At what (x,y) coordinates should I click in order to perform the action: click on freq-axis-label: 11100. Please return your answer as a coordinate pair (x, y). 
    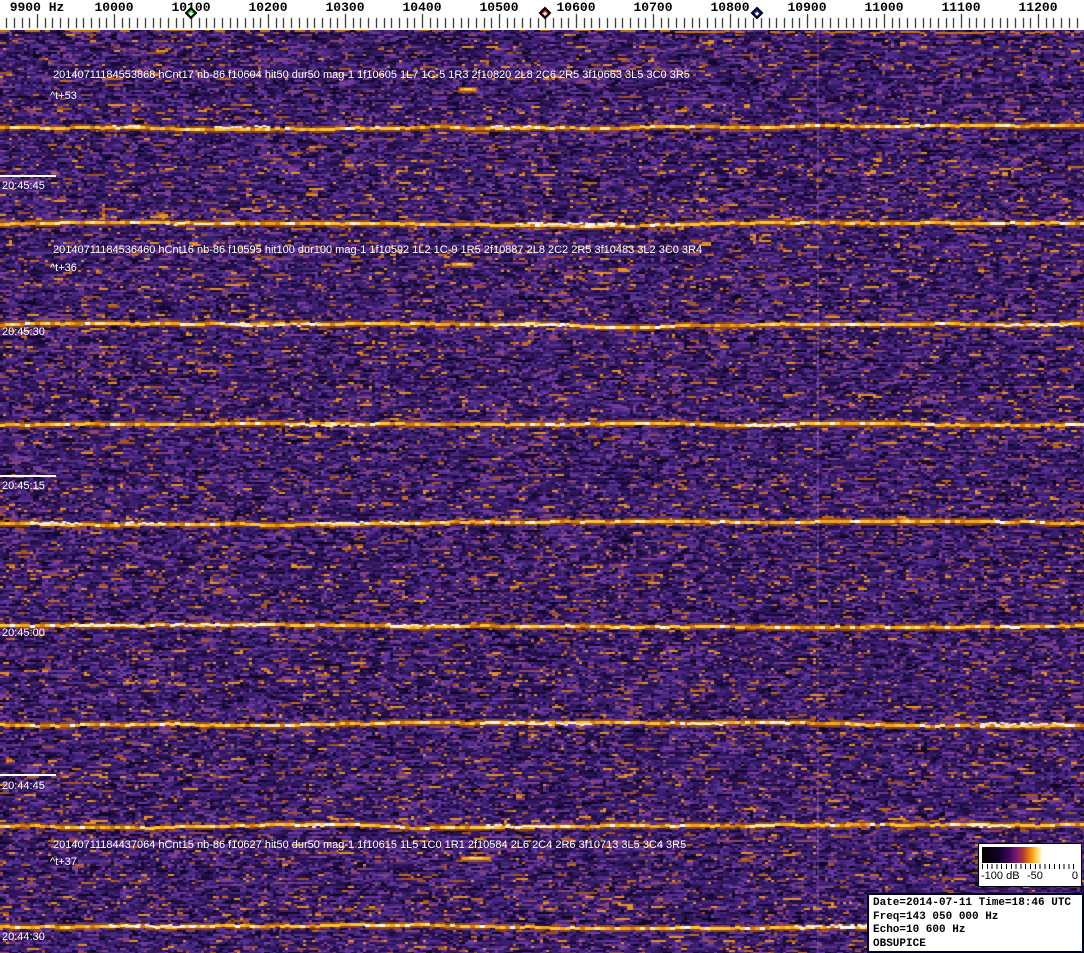
    Looking at the image, I should click on (961, 7).